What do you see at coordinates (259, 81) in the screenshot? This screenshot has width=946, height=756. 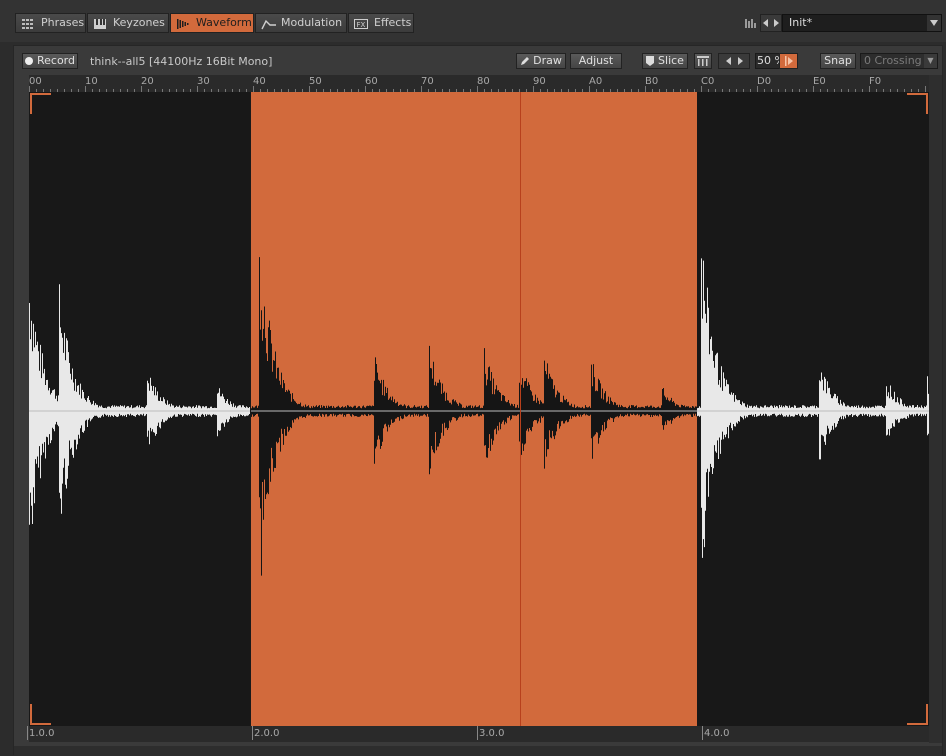 I see `ruler-label: 40` at bounding box center [259, 81].